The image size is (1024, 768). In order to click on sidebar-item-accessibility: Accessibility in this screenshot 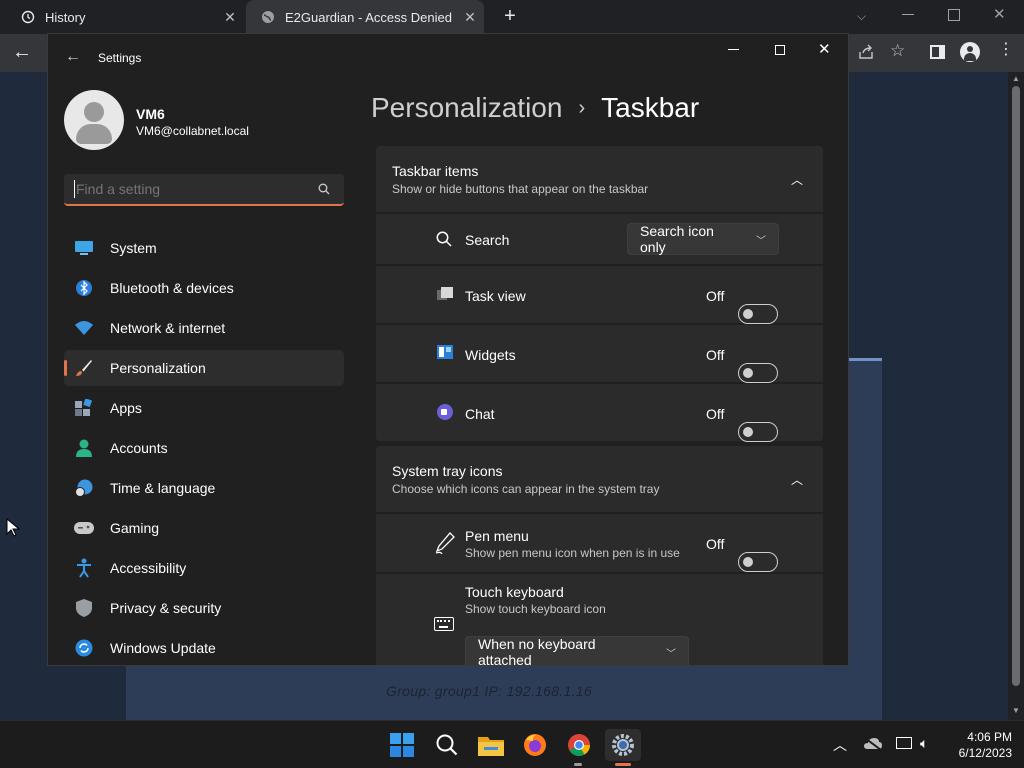, I will do `click(204, 568)`.